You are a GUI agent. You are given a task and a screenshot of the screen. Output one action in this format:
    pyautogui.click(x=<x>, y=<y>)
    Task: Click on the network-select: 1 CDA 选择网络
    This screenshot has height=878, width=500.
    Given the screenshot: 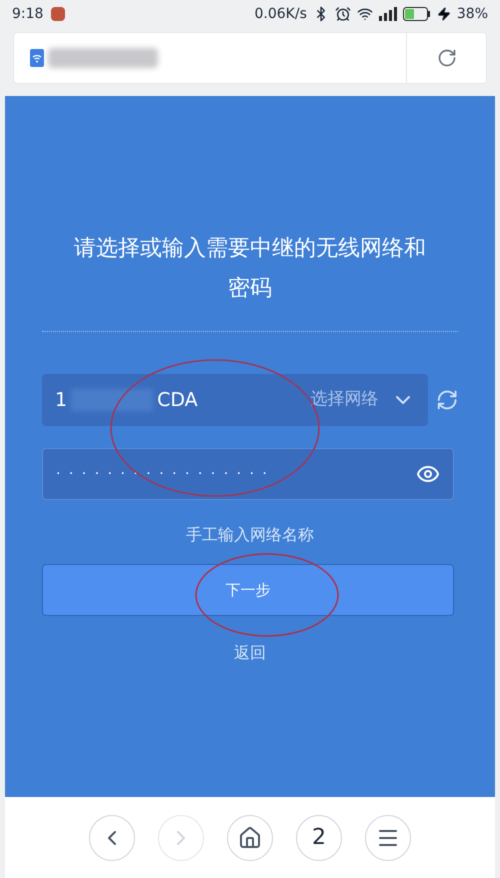 What is the action you would take?
    pyautogui.click(x=235, y=400)
    